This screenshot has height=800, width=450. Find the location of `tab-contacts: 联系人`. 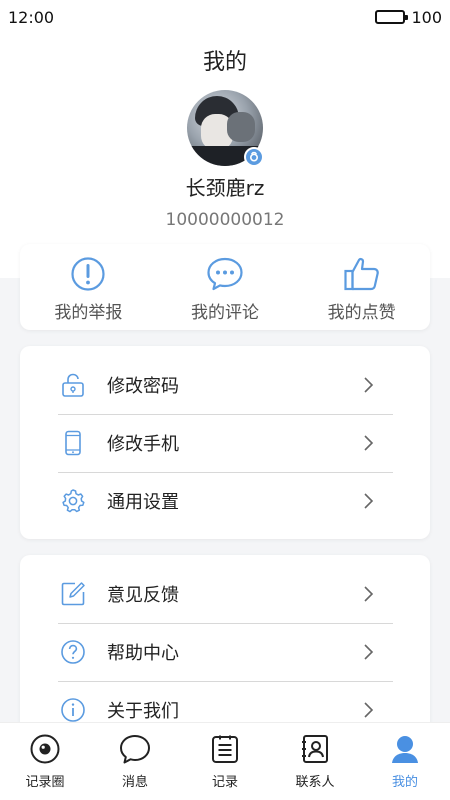

tab-contacts: 联系人 is located at coordinates (315, 761).